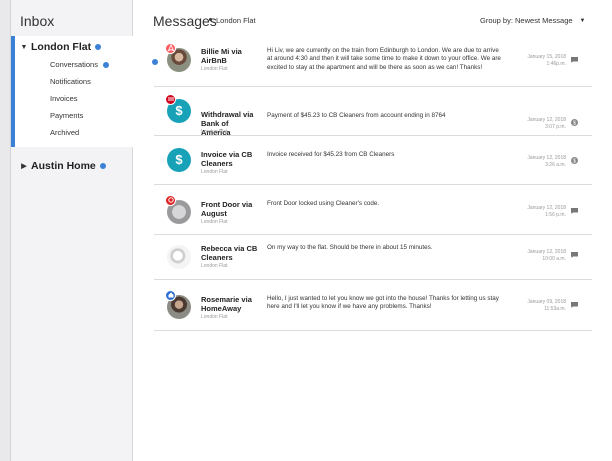  What do you see at coordinates (229, 253) in the screenshot?
I see `sender-name: Rebecca via CB Cleaners` at bounding box center [229, 253].